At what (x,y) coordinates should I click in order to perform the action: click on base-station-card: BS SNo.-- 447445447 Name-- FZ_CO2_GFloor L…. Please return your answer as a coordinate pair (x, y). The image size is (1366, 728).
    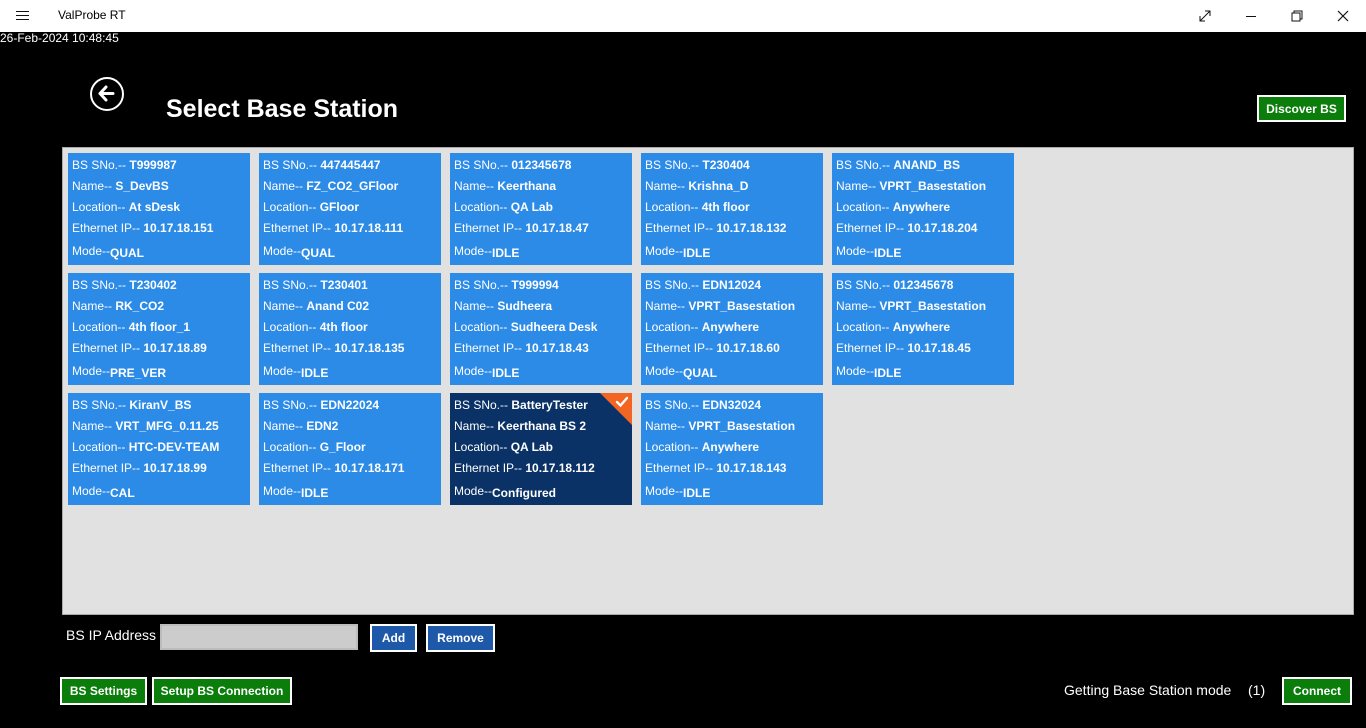
    Looking at the image, I should click on (350, 209).